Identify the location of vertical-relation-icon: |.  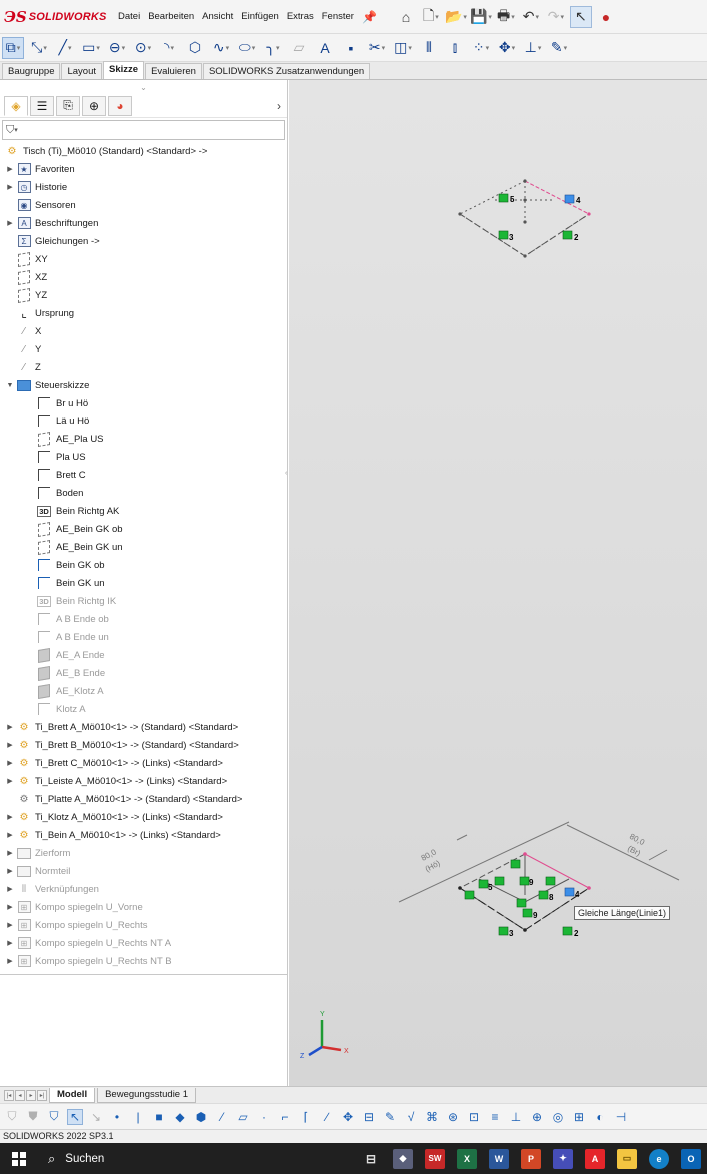
(138, 1117).